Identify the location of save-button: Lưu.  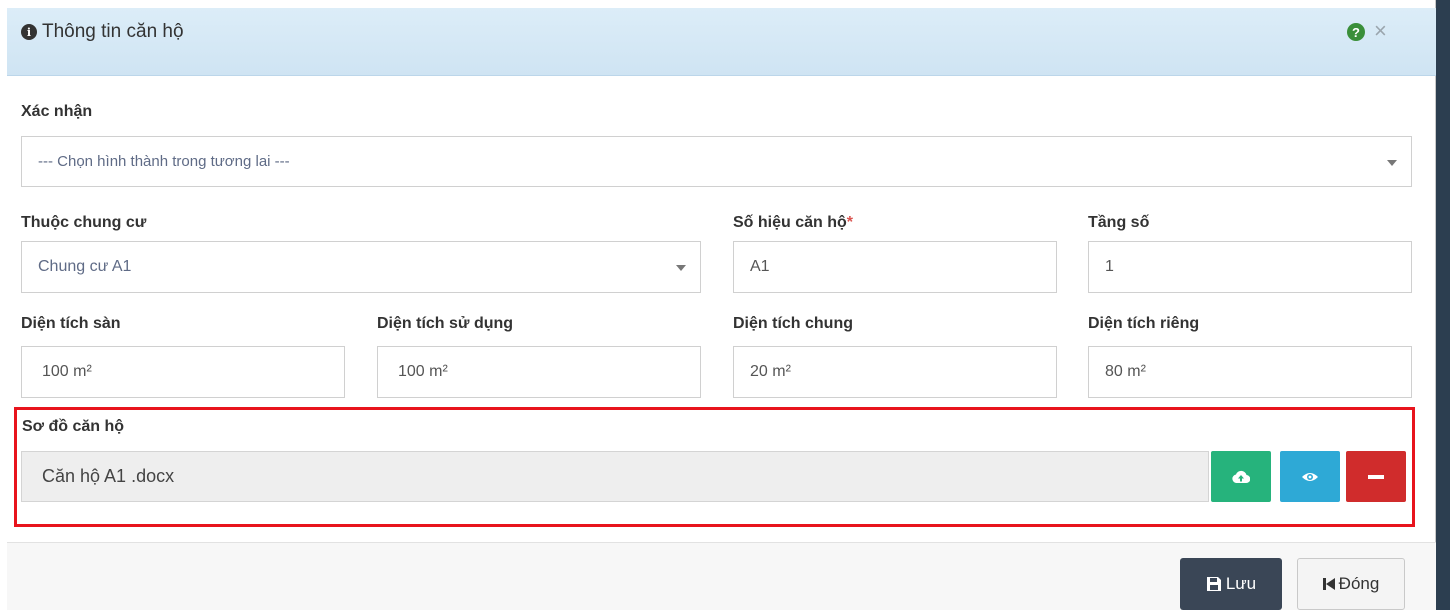
(1231, 584).